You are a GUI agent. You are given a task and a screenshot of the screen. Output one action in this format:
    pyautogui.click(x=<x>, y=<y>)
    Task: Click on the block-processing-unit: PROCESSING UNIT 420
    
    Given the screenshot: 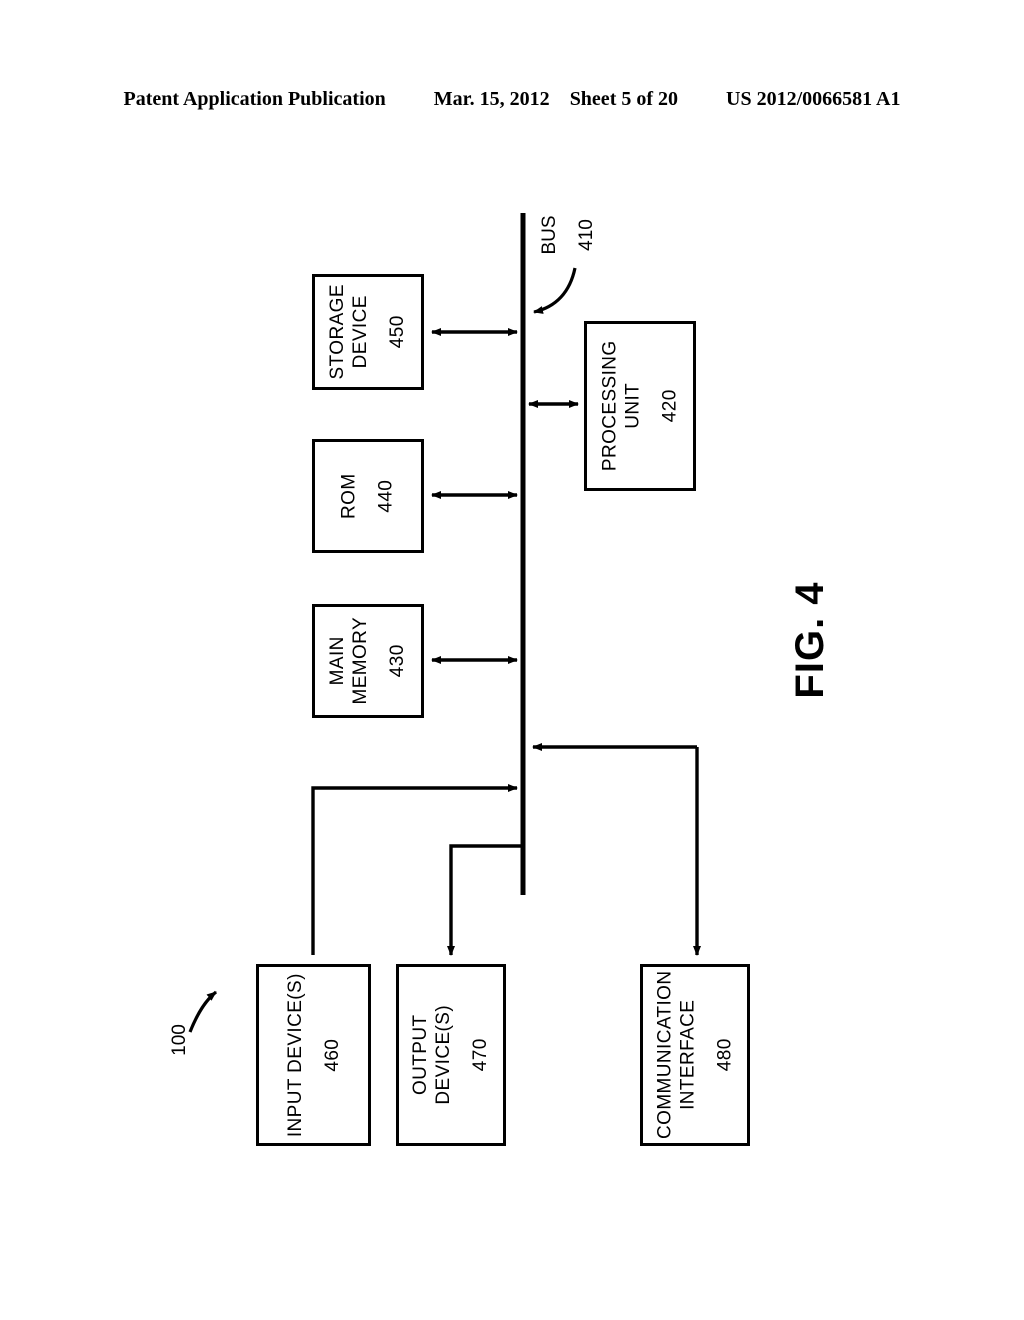 What is the action you would take?
    pyautogui.click(x=640, y=406)
    